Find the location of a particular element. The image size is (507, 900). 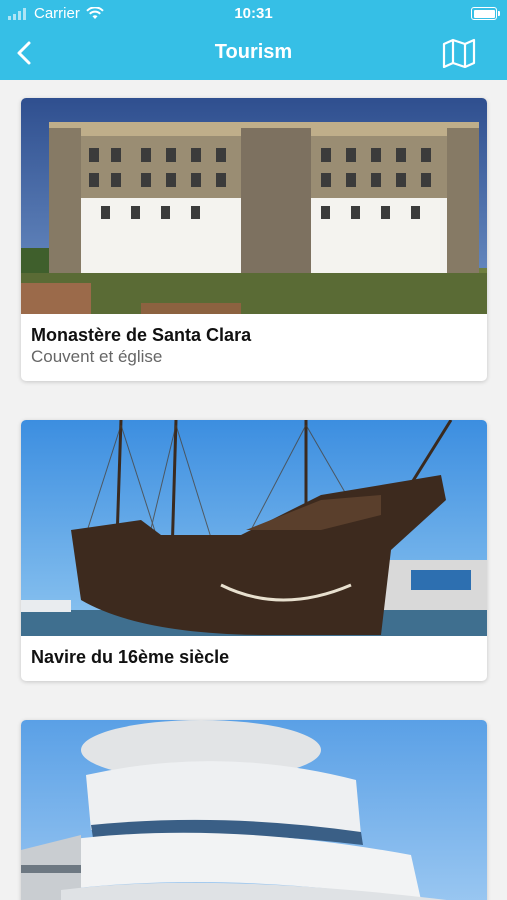

clock: 10:31 is located at coordinates (253, 13).